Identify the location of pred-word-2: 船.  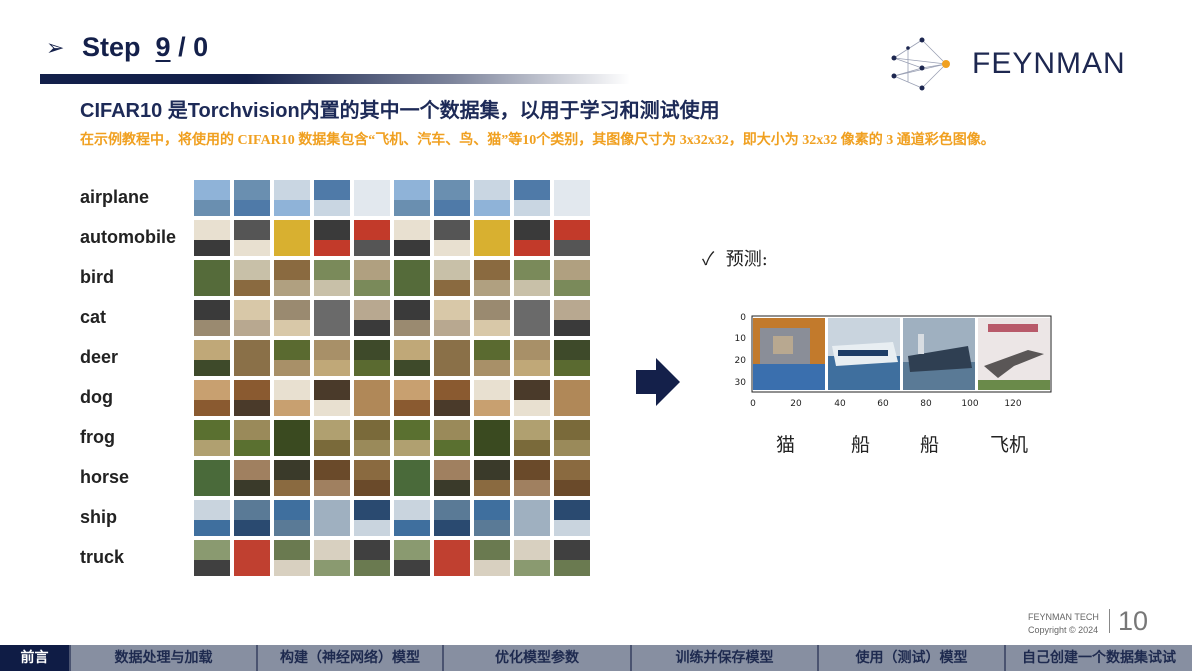
(861, 445).